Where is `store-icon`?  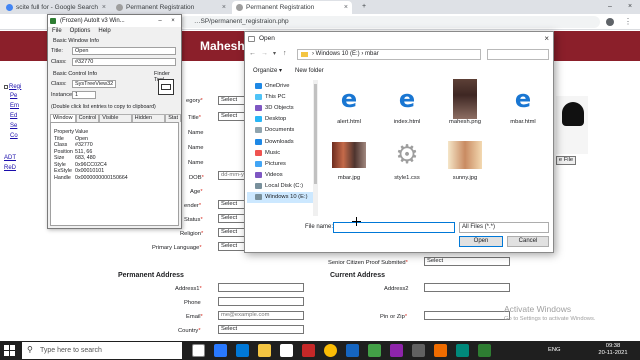
store-icon is located at coordinates (286, 350).